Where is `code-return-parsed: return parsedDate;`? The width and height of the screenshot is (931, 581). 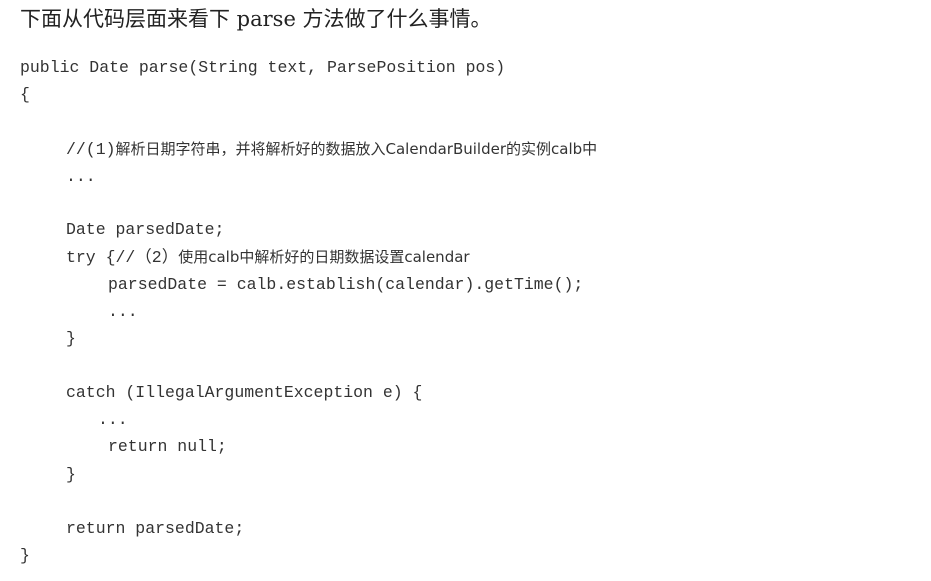
code-return-parsed: return parsedDate; is located at coordinates (155, 528).